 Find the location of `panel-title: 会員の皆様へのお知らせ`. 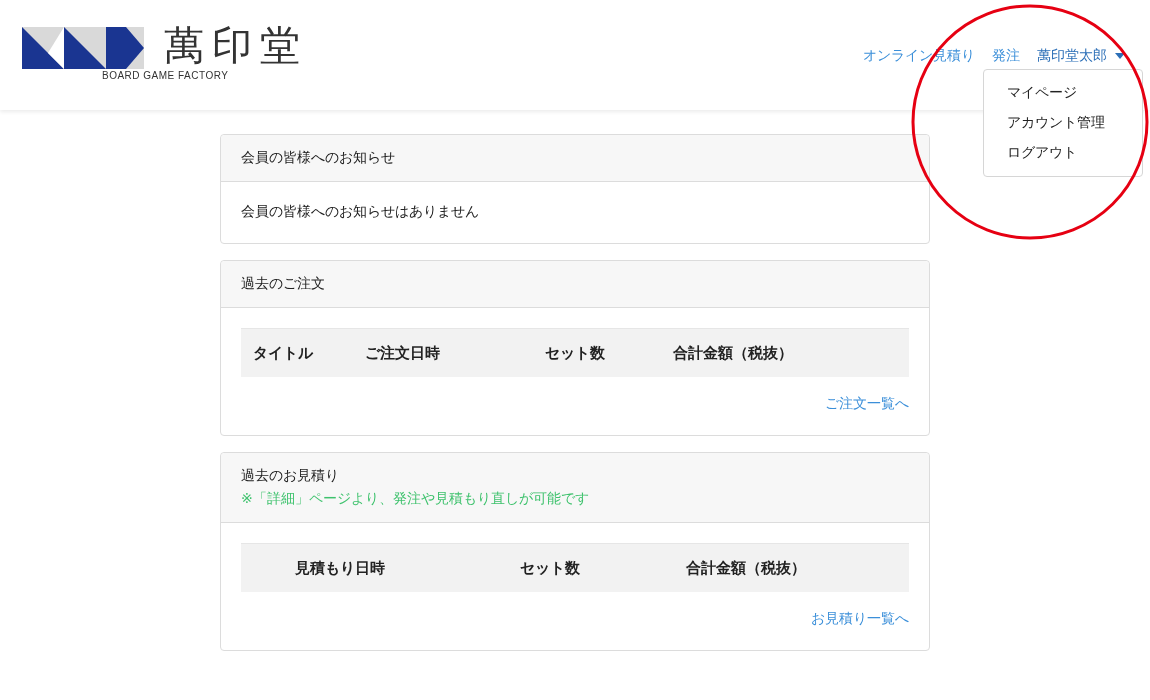

panel-title: 会員の皆様へのお知らせ is located at coordinates (318, 158).